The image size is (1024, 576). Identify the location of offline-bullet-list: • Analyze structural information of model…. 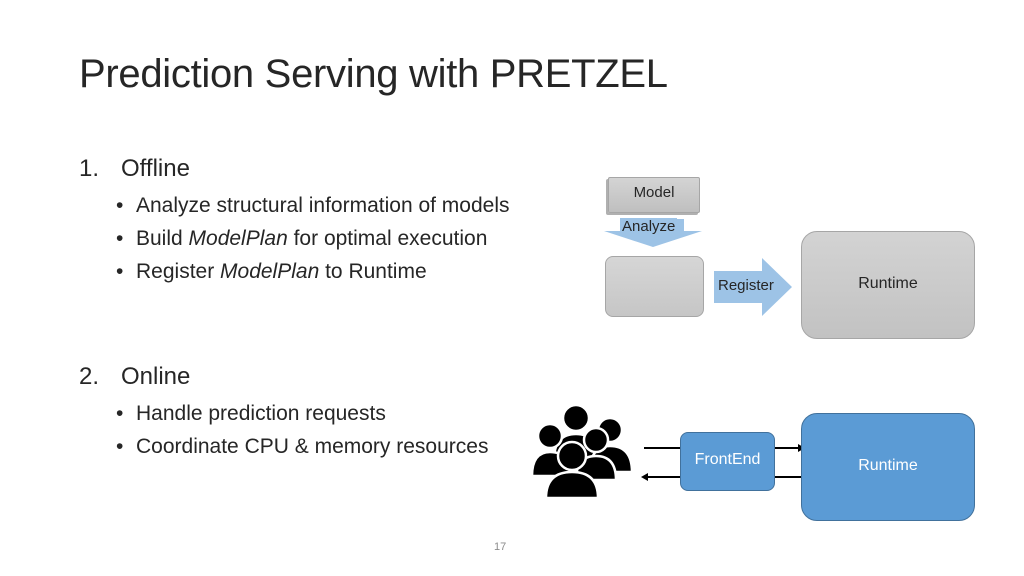
(313, 238).